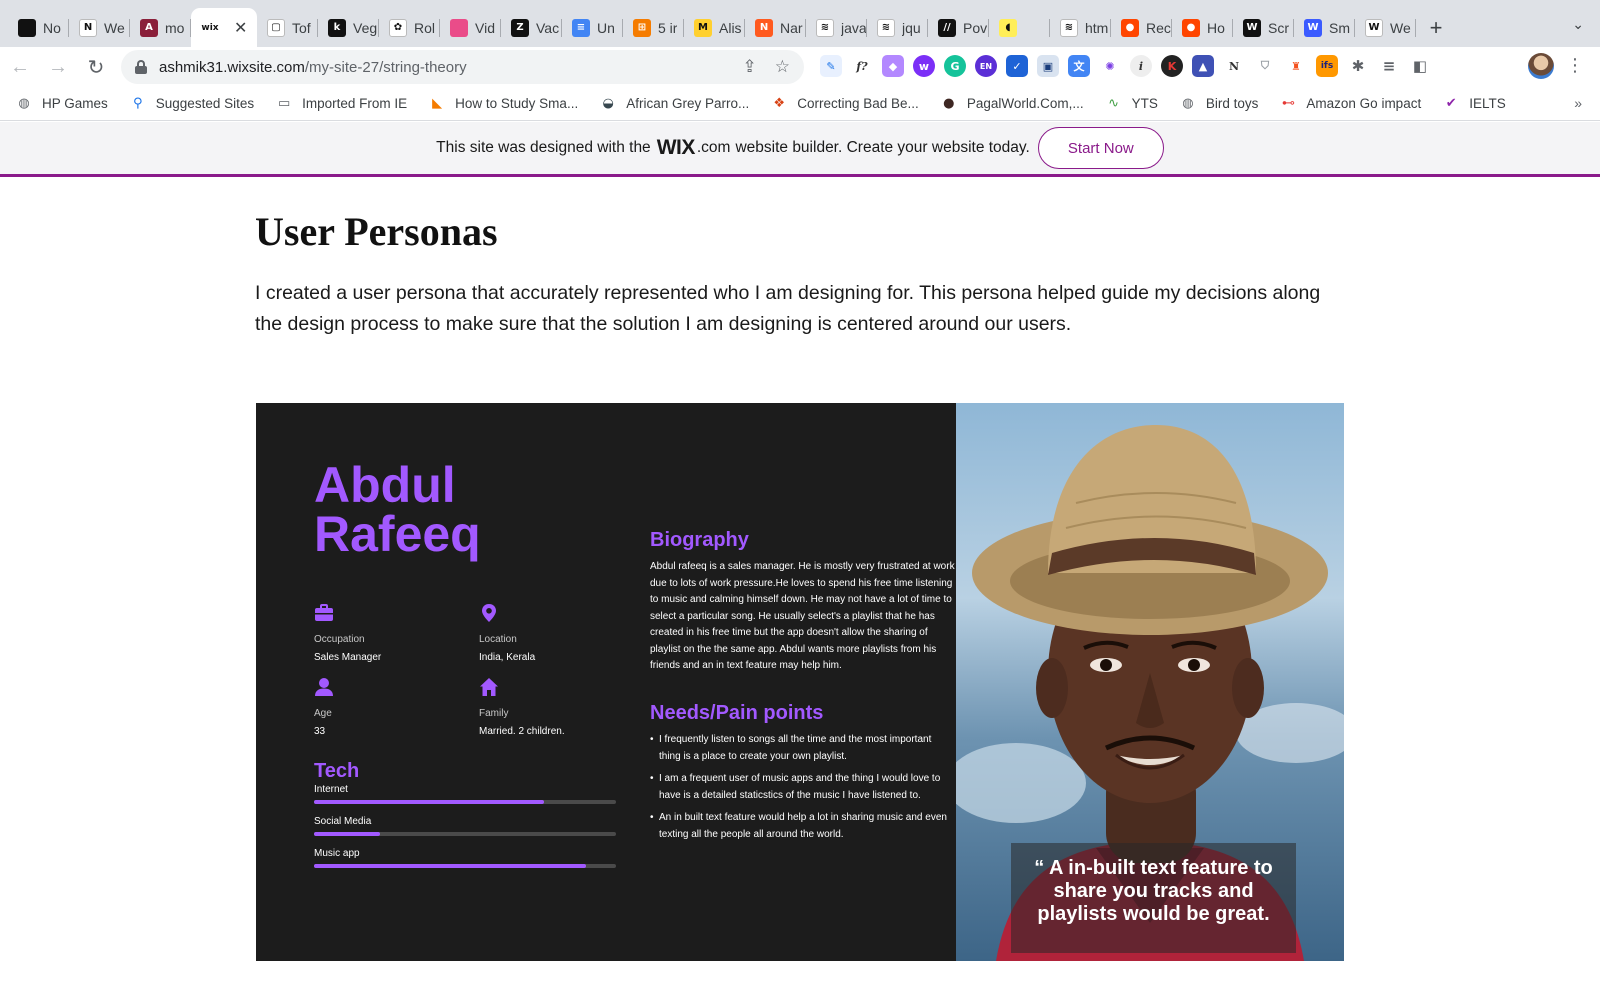 The image size is (1600, 1000). What do you see at coordinates (160, 27) in the screenshot?
I see `browser-tab: Amo` at bounding box center [160, 27].